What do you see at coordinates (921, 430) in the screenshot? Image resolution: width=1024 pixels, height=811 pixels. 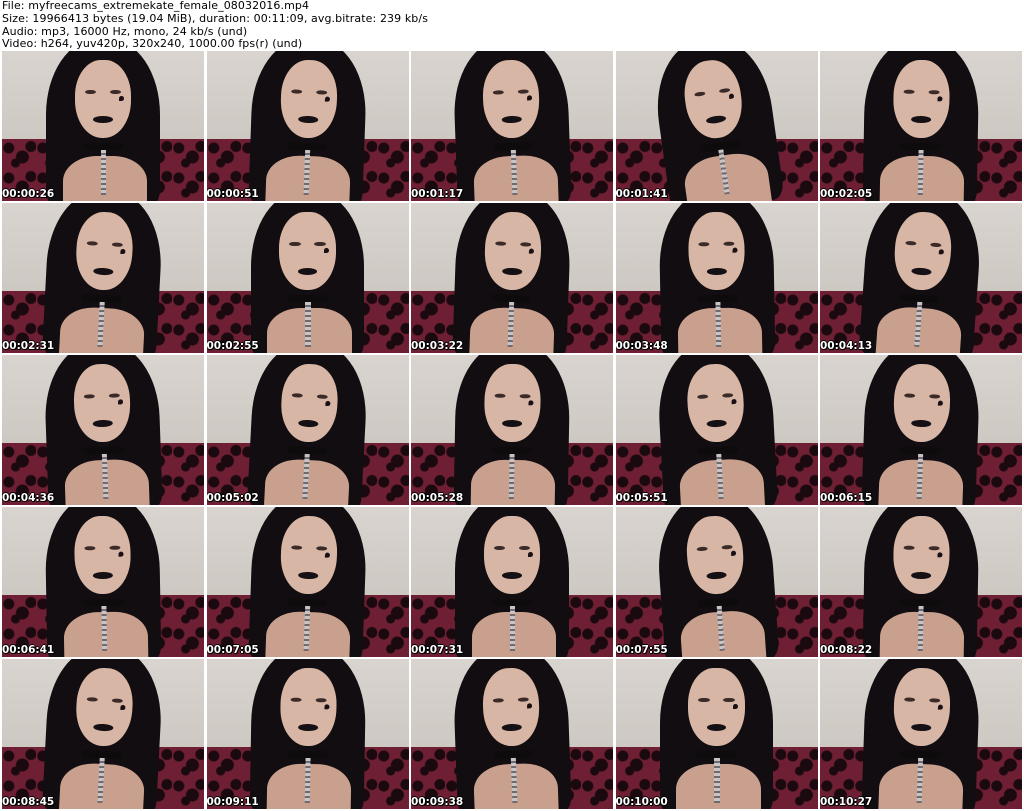 I see `video-frame-thumbnail: 00:06:15` at bounding box center [921, 430].